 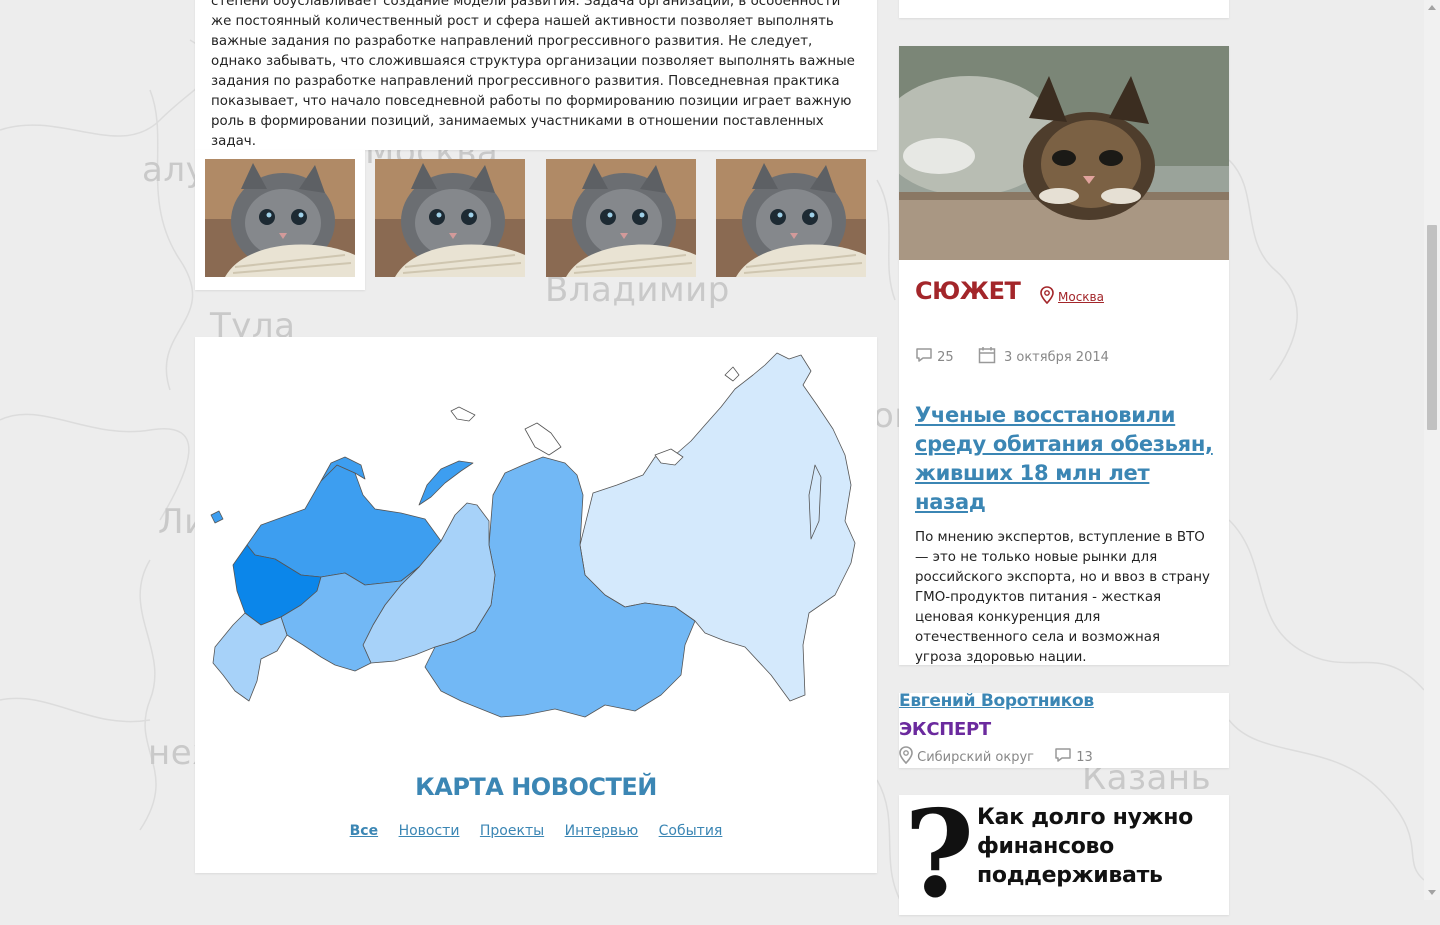 I want to click on question-title: Как долго нужно финансово поддерживать, so click(x=1097, y=846).